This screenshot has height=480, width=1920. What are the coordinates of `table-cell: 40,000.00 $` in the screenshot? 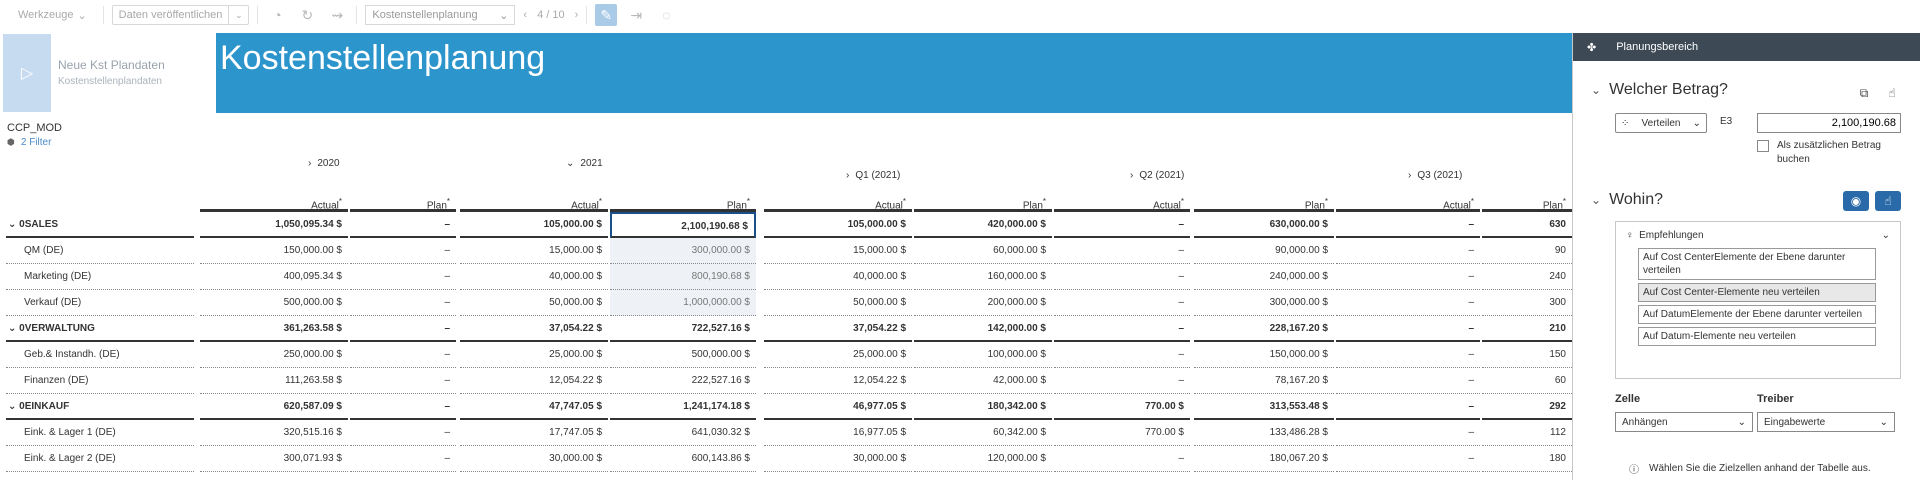 It's located at (838, 277).